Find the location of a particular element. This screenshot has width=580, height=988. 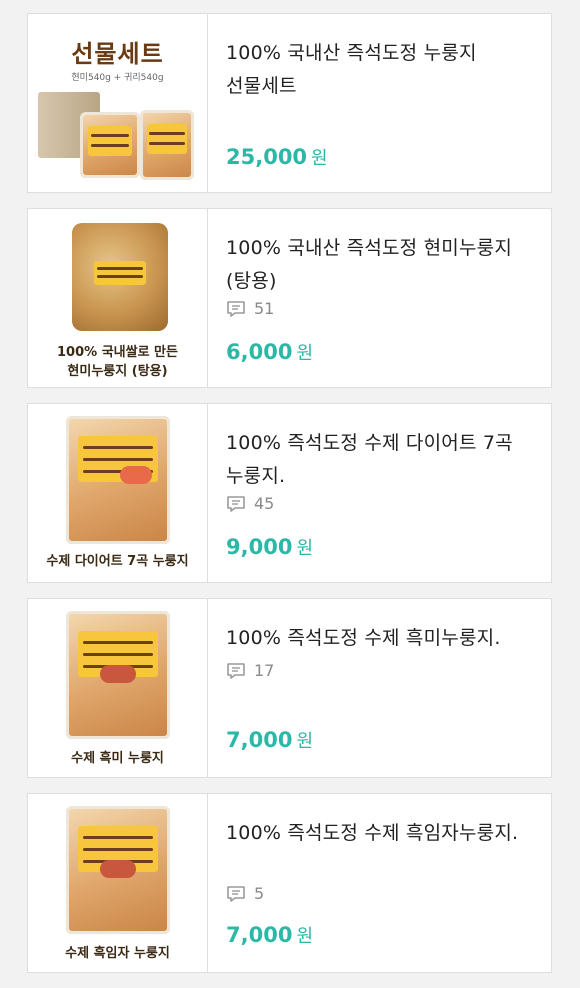

review-count-value: 17 is located at coordinates (264, 670).